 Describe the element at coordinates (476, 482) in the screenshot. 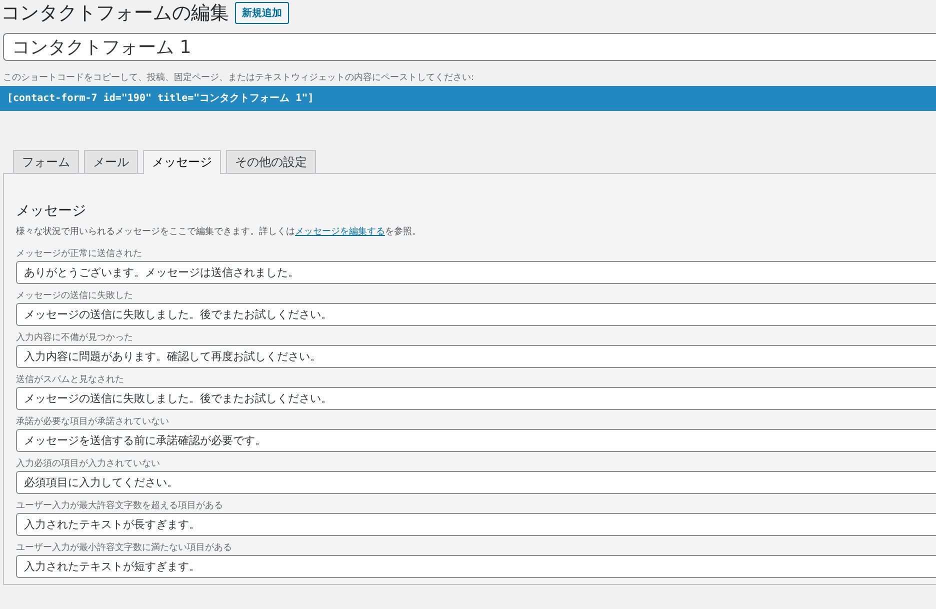

I see `message-field: 必須項目に入力してください。` at that location.